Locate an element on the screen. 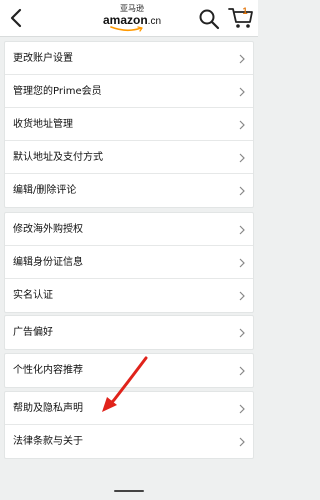  menu-item-label: 管理您的Prime会员 is located at coordinates (57, 91).